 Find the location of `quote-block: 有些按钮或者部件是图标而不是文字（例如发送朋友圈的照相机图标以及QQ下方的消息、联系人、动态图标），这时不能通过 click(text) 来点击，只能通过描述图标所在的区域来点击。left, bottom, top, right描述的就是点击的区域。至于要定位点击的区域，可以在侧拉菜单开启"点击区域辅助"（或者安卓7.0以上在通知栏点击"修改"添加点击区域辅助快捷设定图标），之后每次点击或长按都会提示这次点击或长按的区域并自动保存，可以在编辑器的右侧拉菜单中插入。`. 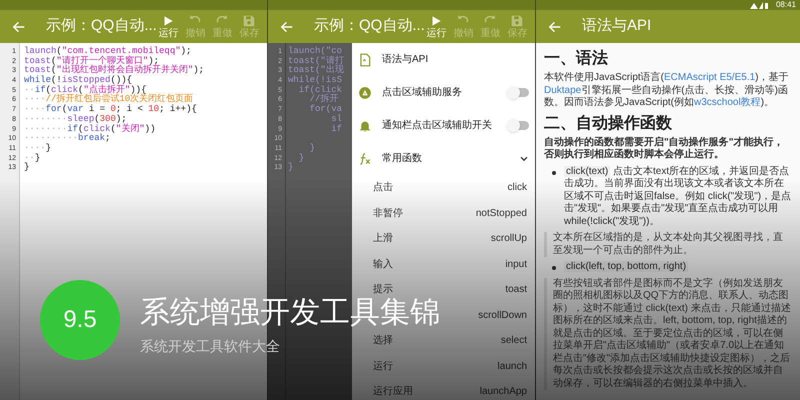

quote-block: 有些按钮或者部件是图标而不是文字（例如发送朋友圈的照相机图标以及QQ下方的消息、联系人、动态图标），这时不能通过 click(text) 来点击，只能通过描述图标所在的区域来点击。left, bottom, top, right描述的就是点击的区域。至于要定位点击的区域，可以在侧拉菜单开启"点击区域辅助"（或者安卓7.0以上在通知栏点击"修改"添加点击区域辅助快捷设定图标），之后每次点击或长按都会提示这次点击或长按的区域并自动保存，可以在编辑器的右侧拉菜单中插入。 is located at coordinates (668, 334).